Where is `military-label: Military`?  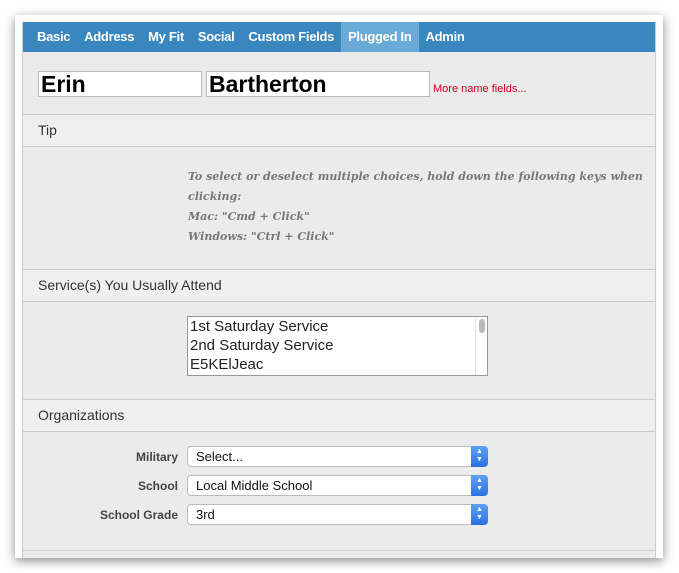
military-label: Military is located at coordinates (156, 457).